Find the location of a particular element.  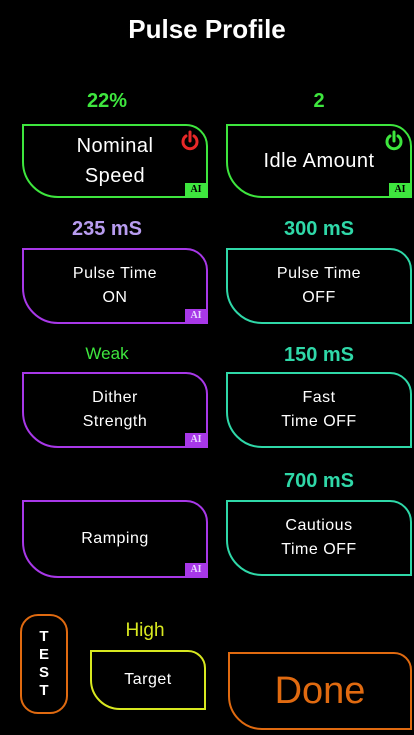

done-label: Done is located at coordinates (320, 690).